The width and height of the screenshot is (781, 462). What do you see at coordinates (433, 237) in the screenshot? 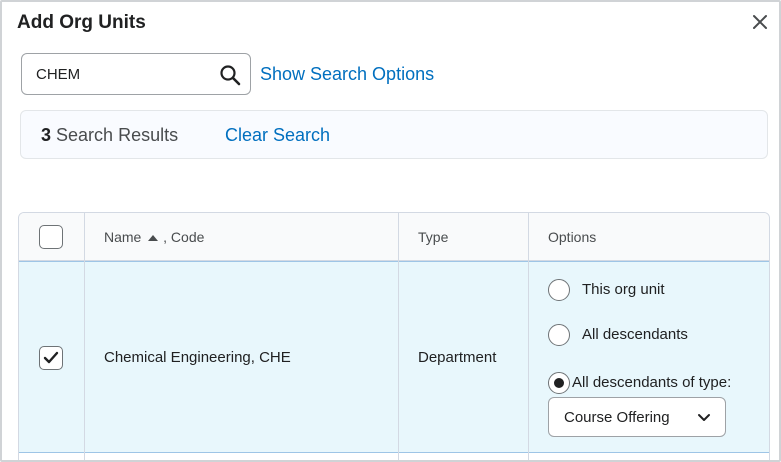
I see `type-column-header: Type` at bounding box center [433, 237].